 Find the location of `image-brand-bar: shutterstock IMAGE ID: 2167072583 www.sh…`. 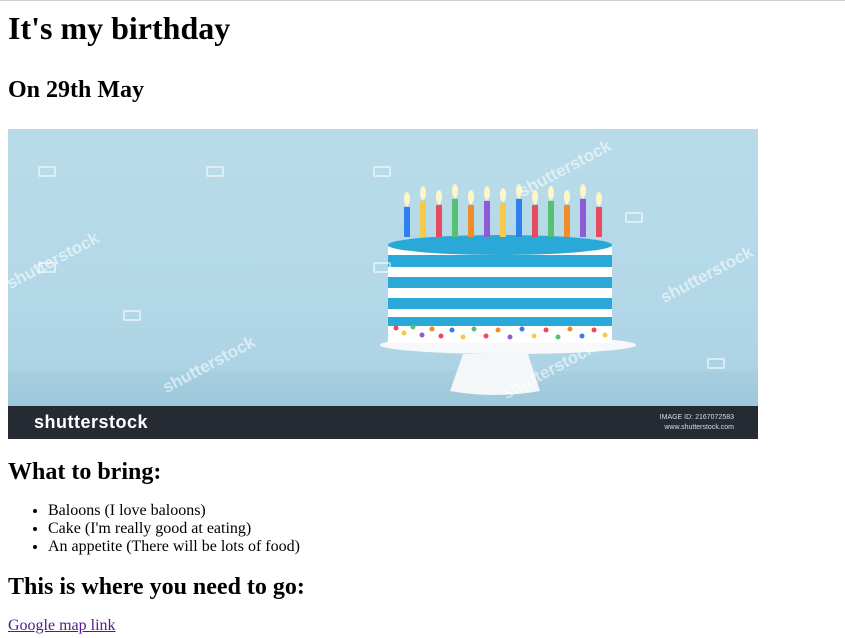

image-brand-bar: shutterstock IMAGE ID: 2167072583 www.sh… is located at coordinates (383, 422).